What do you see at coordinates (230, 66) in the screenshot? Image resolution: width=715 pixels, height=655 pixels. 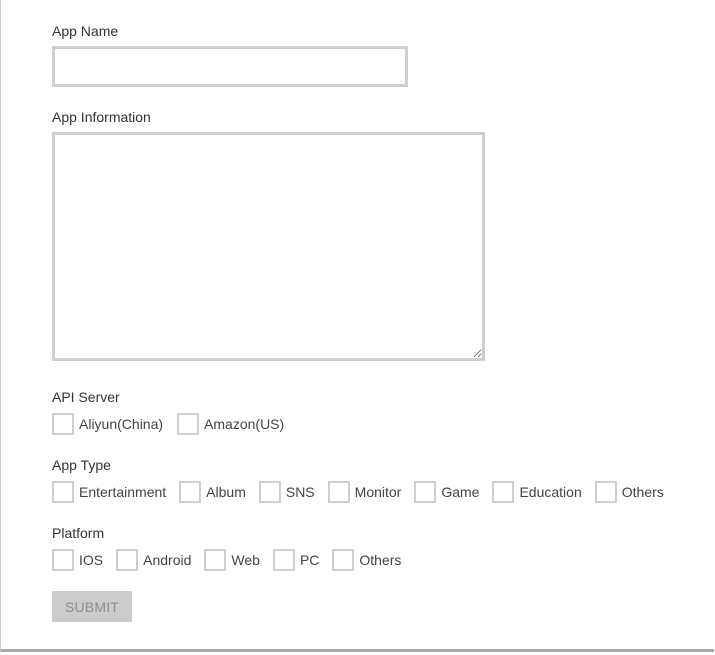 I see `app-name-input` at bounding box center [230, 66].